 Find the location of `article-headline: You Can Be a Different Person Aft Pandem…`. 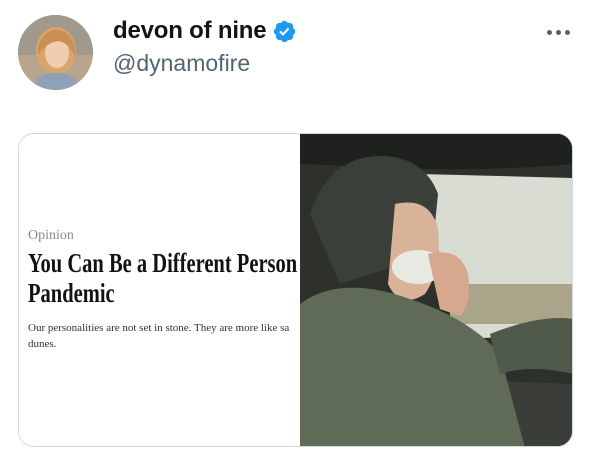

article-headline: You Can Be a Different Person Aft Pandem… is located at coordinates (164, 278).